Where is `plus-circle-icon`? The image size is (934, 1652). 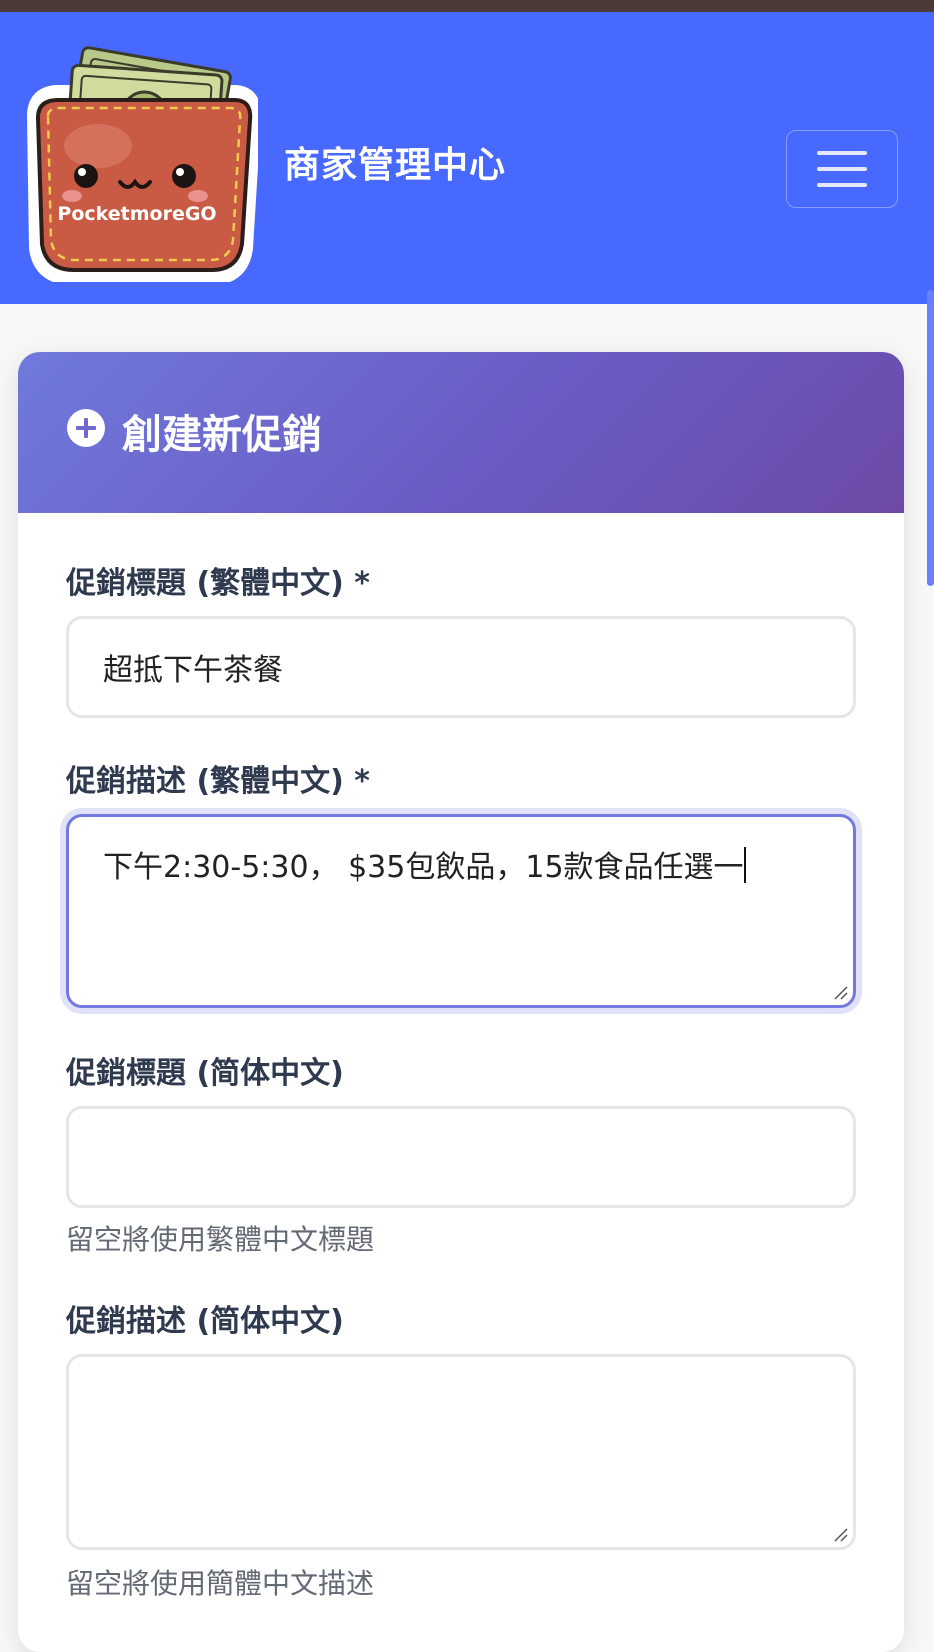
plus-circle-icon is located at coordinates (86, 428).